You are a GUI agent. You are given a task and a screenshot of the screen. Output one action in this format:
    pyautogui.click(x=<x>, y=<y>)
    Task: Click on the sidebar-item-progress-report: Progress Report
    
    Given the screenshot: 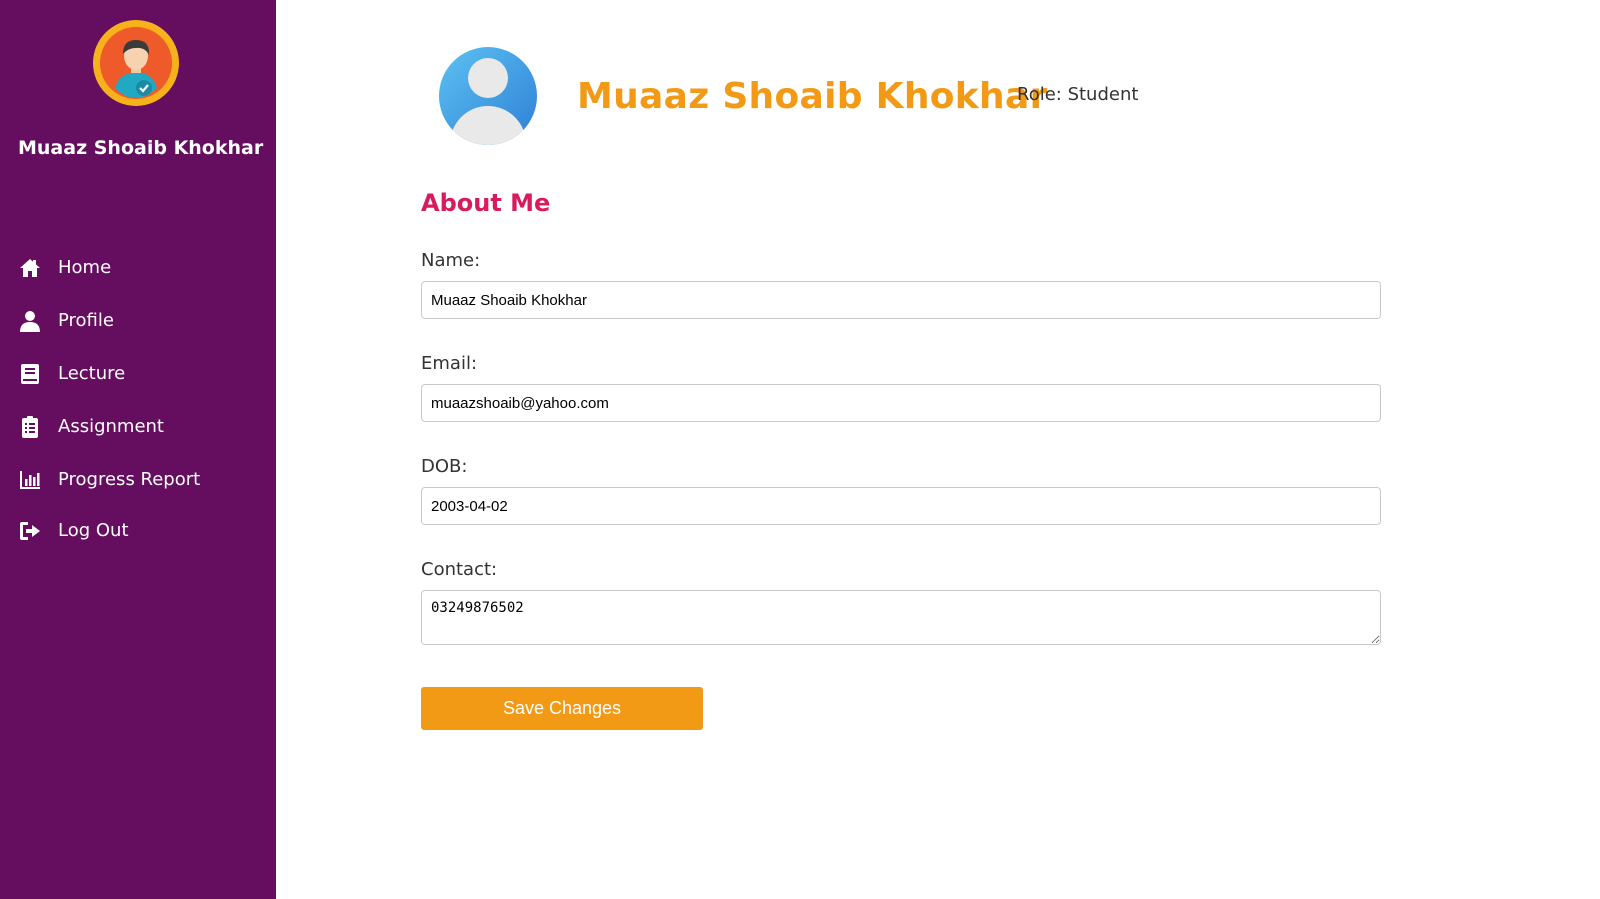 What is the action you would take?
    pyautogui.click(x=138, y=480)
    